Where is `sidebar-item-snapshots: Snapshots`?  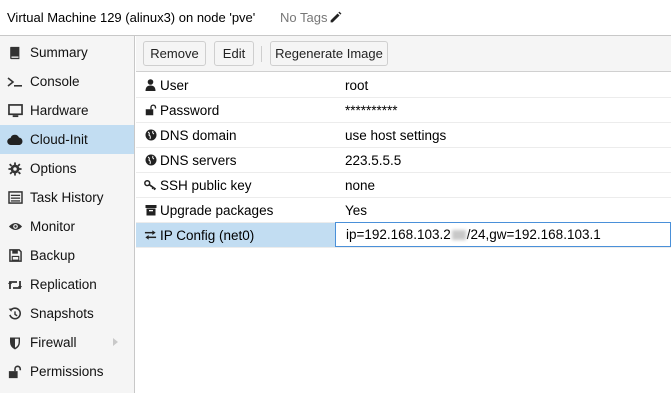
sidebar-item-snapshots: Snapshots is located at coordinates (67, 313).